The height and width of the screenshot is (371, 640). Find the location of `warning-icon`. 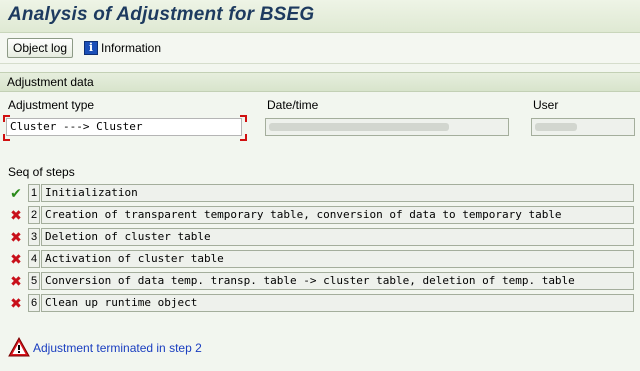

warning-icon is located at coordinates (19, 347).